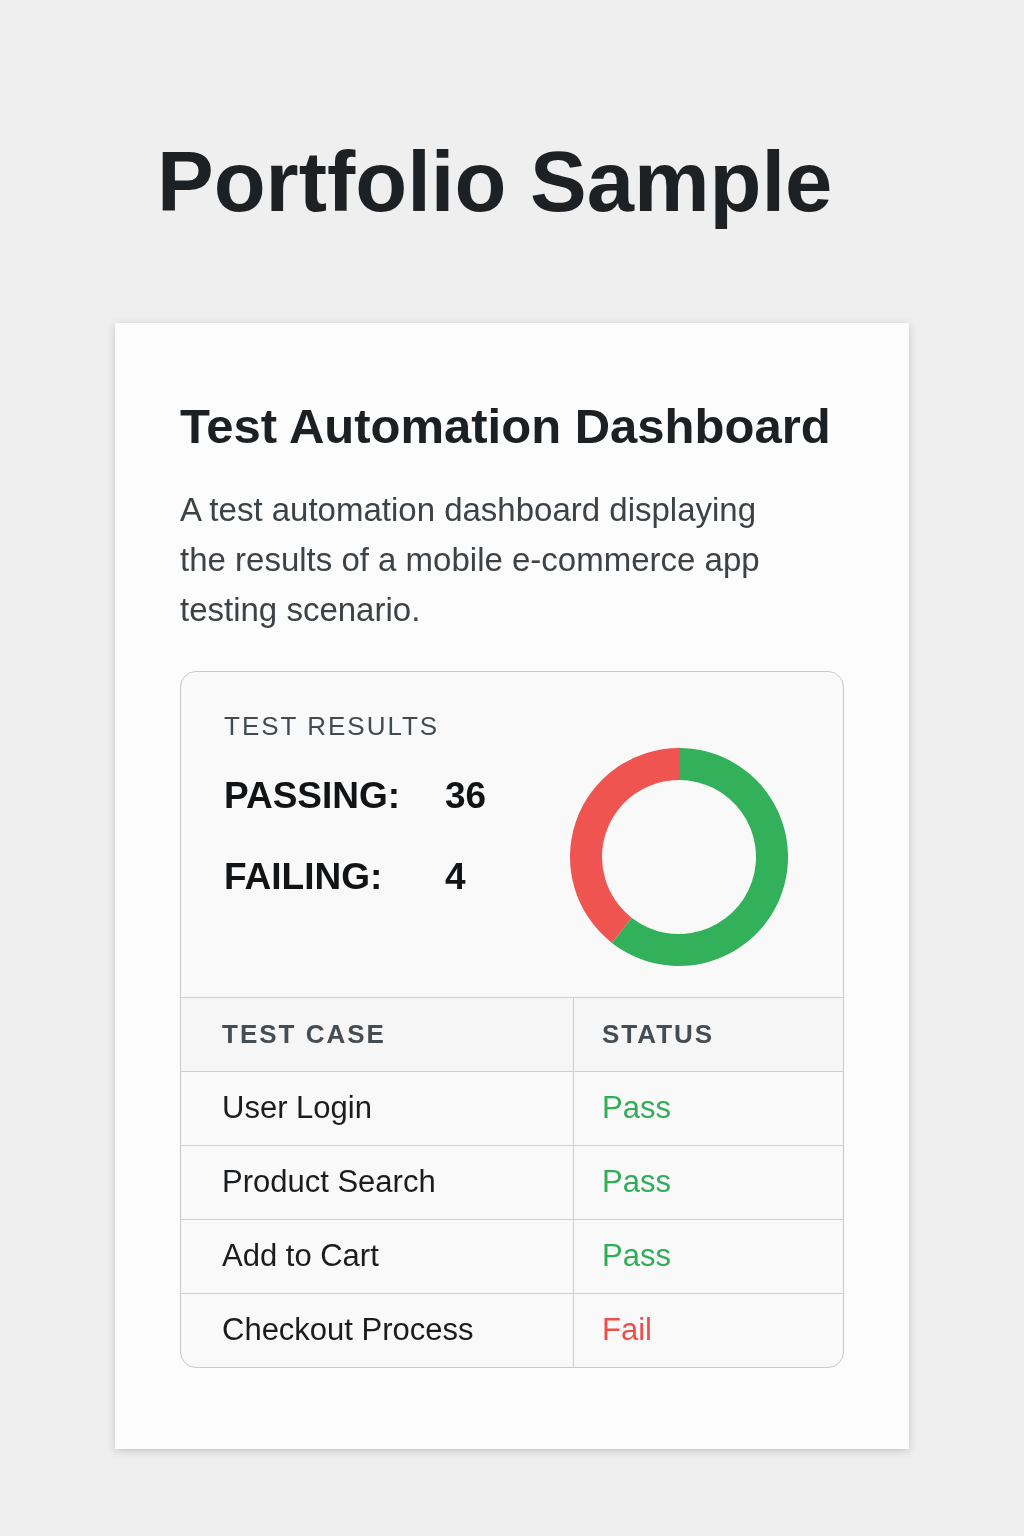 Image resolution: width=1024 pixels, height=1536 pixels. What do you see at coordinates (313, 796) in the screenshot?
I see `stat-label: PASSING:` at bounding box center [313, 796].